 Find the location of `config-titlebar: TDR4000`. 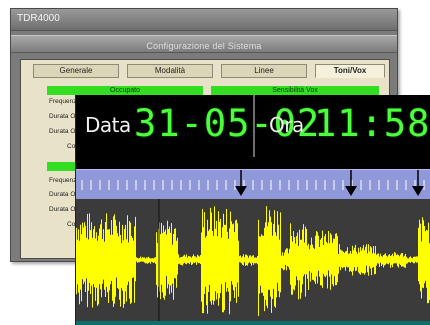

config-titlebar: TDR4000 is located at coordinates (204, 20).